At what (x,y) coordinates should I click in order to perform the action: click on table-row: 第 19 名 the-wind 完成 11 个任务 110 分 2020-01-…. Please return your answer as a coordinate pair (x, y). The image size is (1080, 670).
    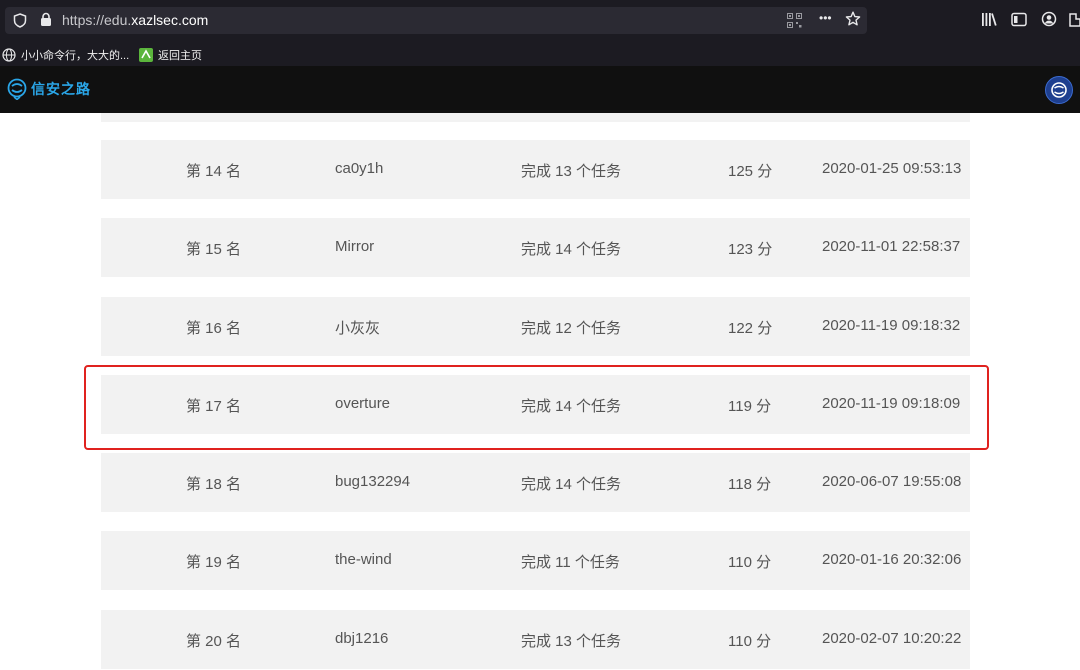
    Looking at the image, I should click on (535, 560).